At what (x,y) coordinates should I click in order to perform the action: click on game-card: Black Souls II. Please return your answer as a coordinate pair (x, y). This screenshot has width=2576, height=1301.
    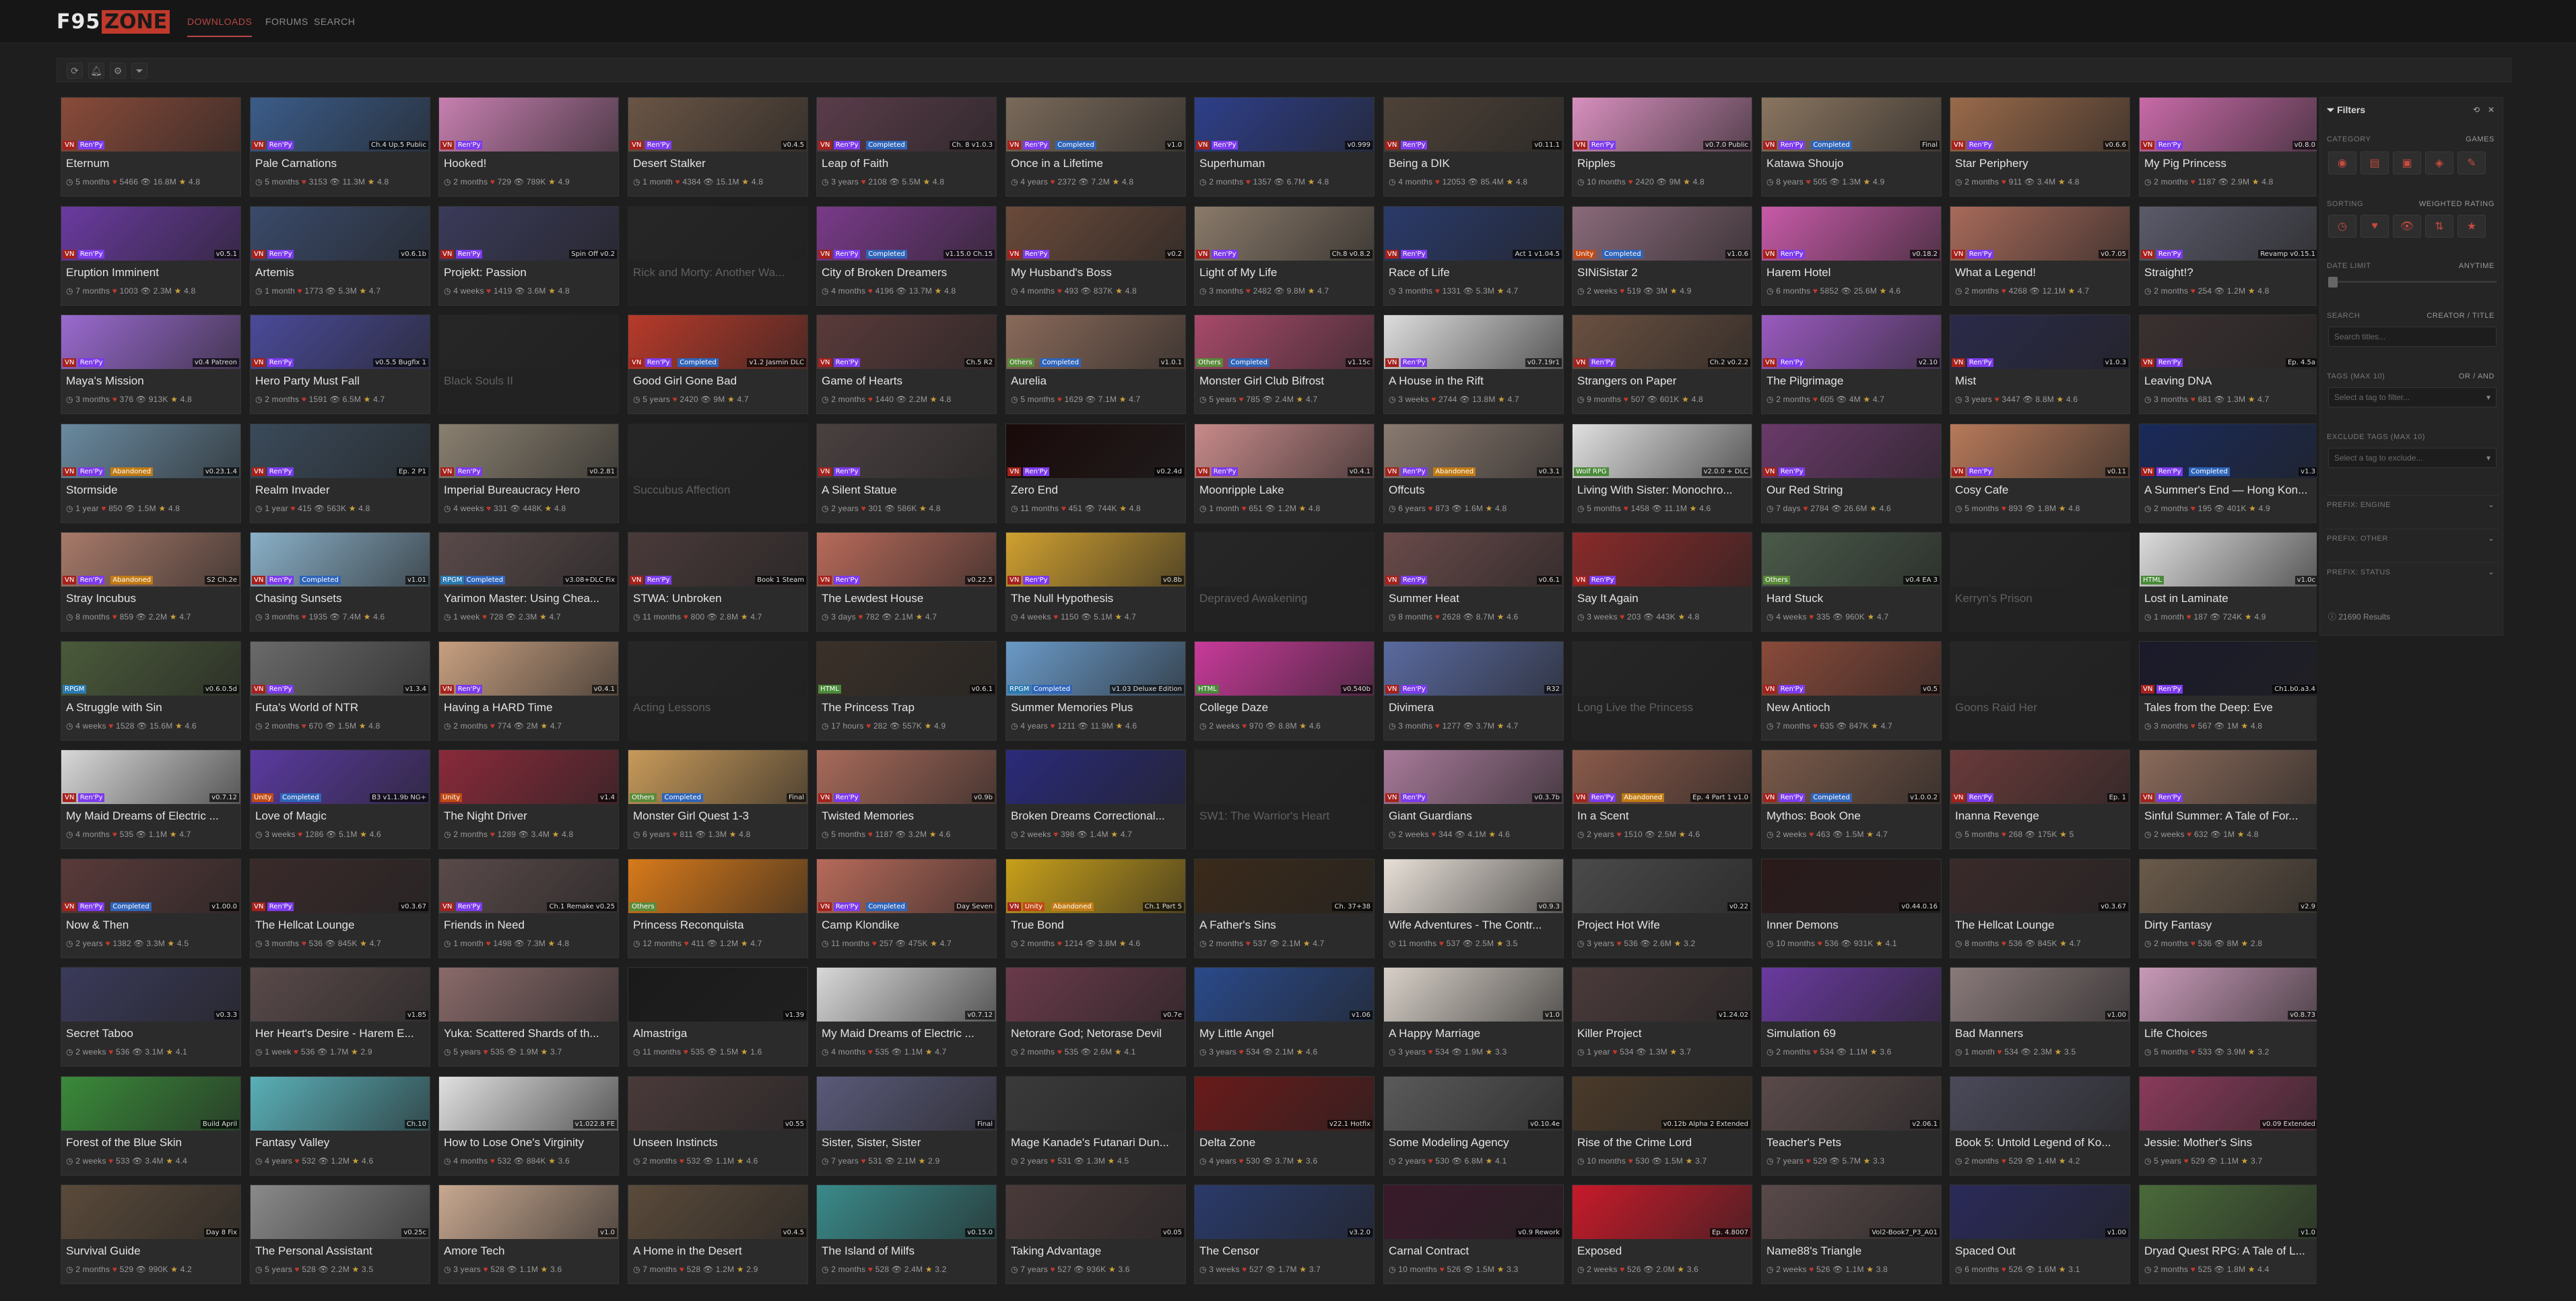
    Looking at the image, I should click on (528, 364).